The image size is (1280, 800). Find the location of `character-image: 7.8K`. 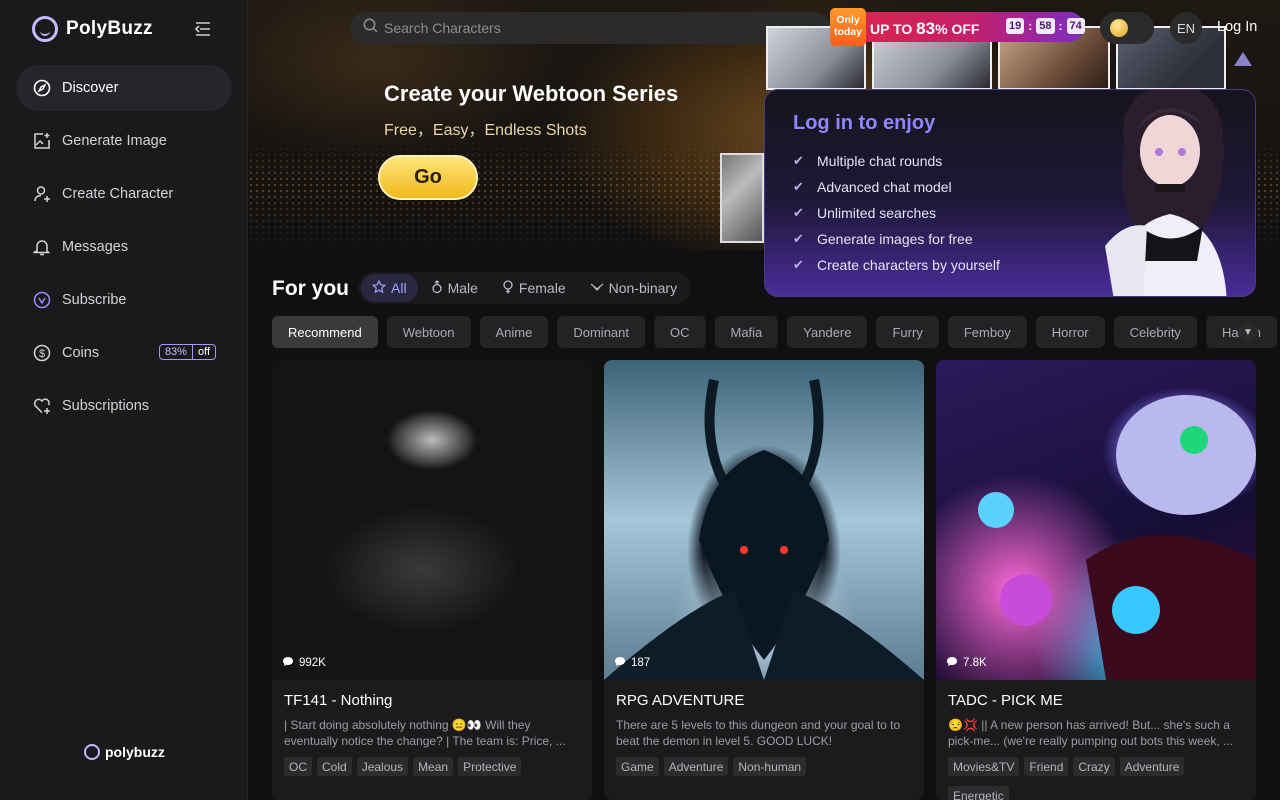

character-image: 7.8K is located at coordinates (1096, 520).